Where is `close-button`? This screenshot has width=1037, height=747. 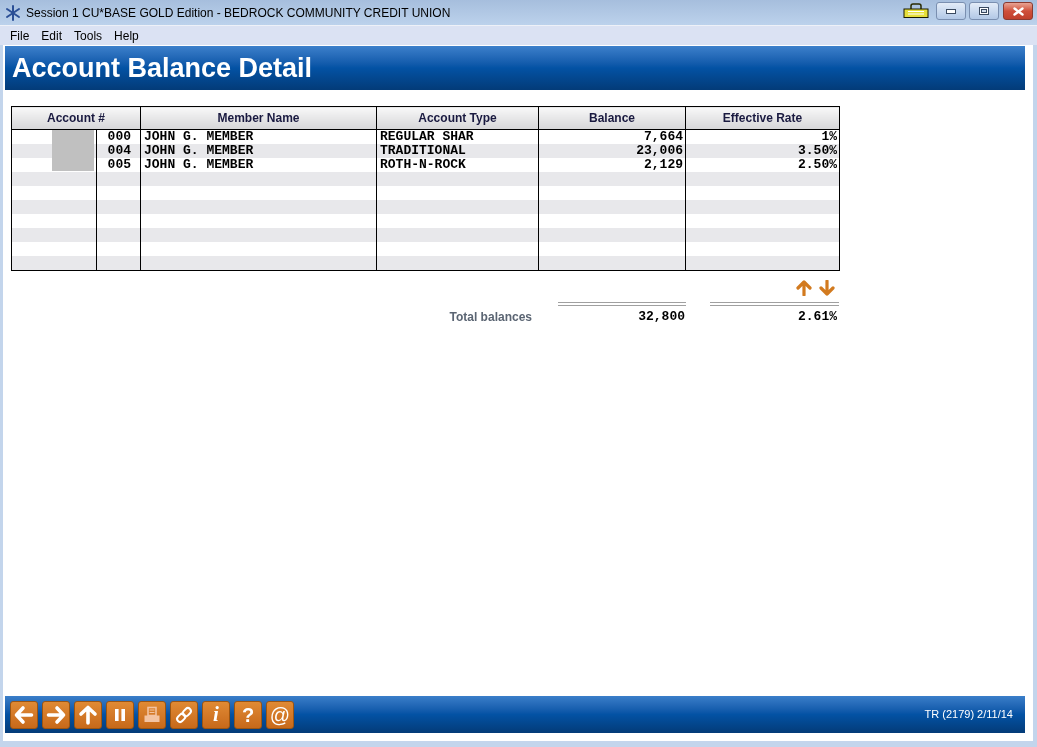
close-button is located at coordinates (1018, 11).